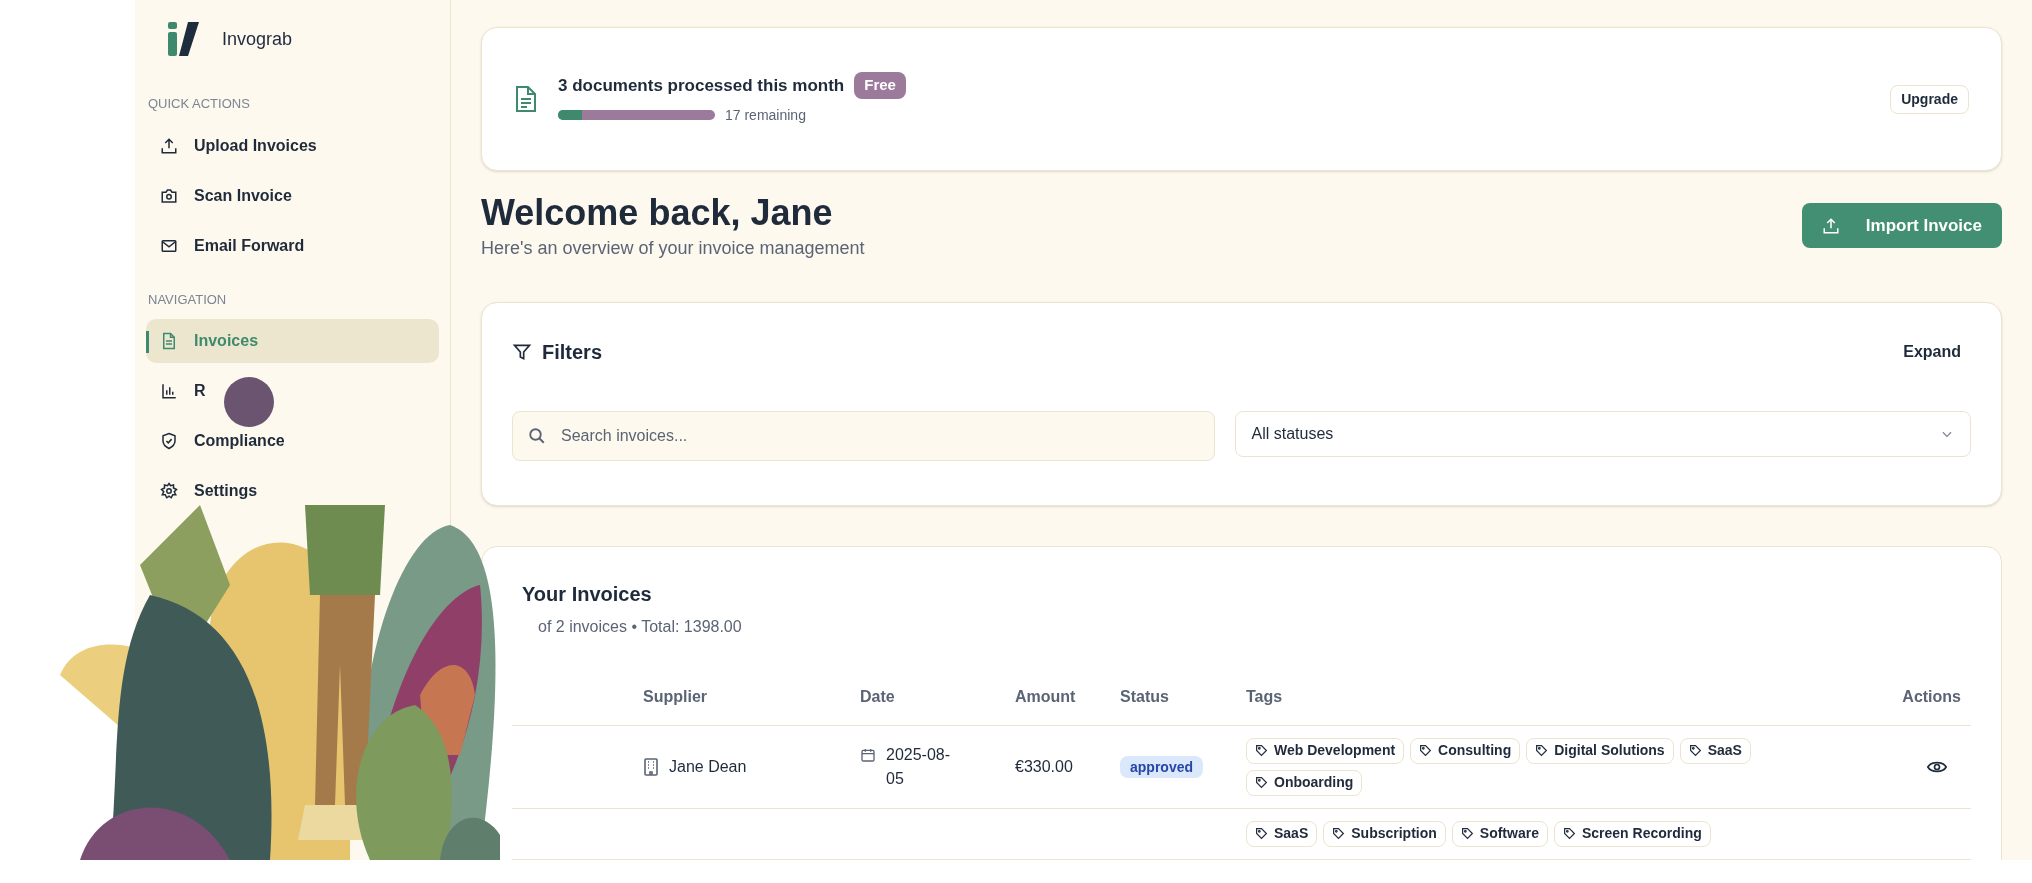 This screenshot has width=2032, height=883. Describe the element at coordinates (537, 436) in the screenshot. I see `search-icon` at that location.